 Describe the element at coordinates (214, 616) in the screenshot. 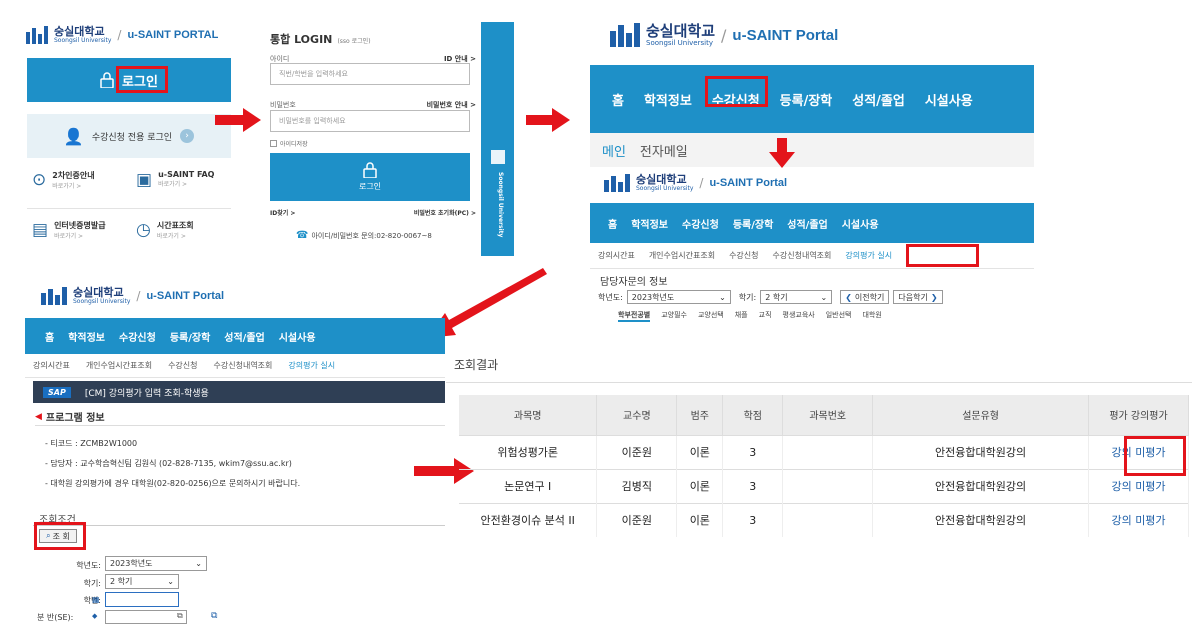

I see `add-icon: ⧉` at that location.